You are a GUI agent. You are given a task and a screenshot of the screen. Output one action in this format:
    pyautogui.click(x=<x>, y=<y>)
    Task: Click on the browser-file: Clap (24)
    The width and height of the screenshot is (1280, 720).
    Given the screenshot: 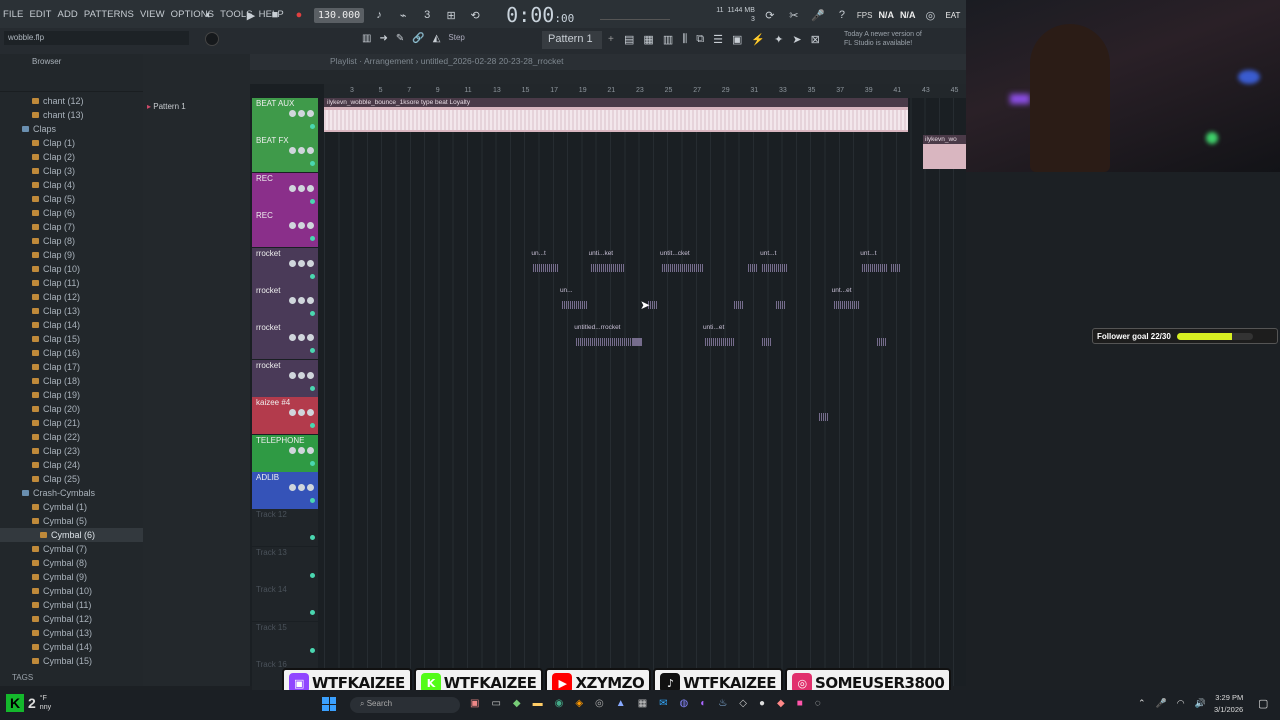 What is the action you would take?
    pyautogui.click(x=71, y=465)
    